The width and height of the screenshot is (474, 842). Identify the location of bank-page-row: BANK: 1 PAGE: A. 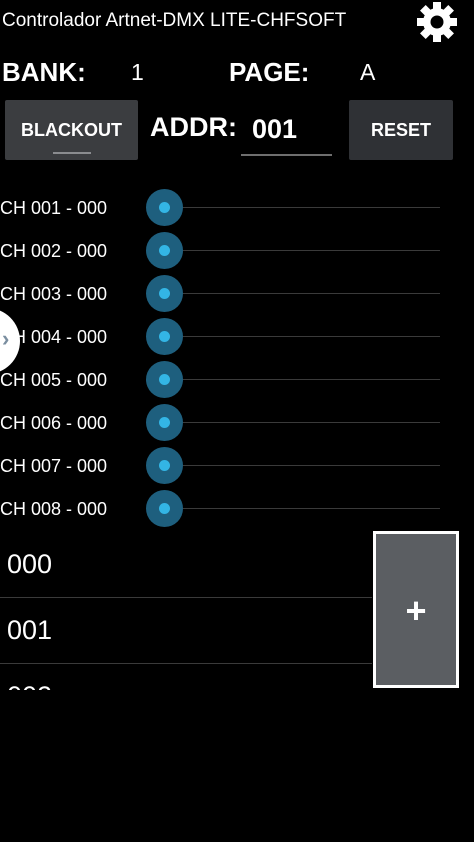
(237, 73).